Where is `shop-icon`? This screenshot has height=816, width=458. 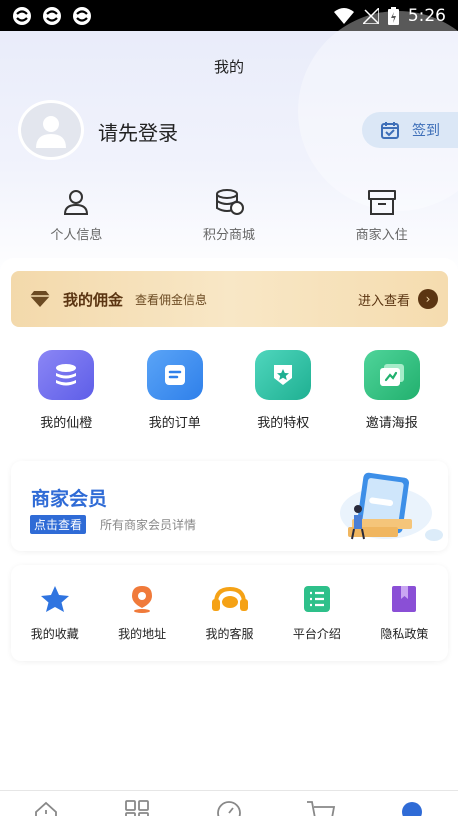
shop-icon is located at coordinates (381, 202).